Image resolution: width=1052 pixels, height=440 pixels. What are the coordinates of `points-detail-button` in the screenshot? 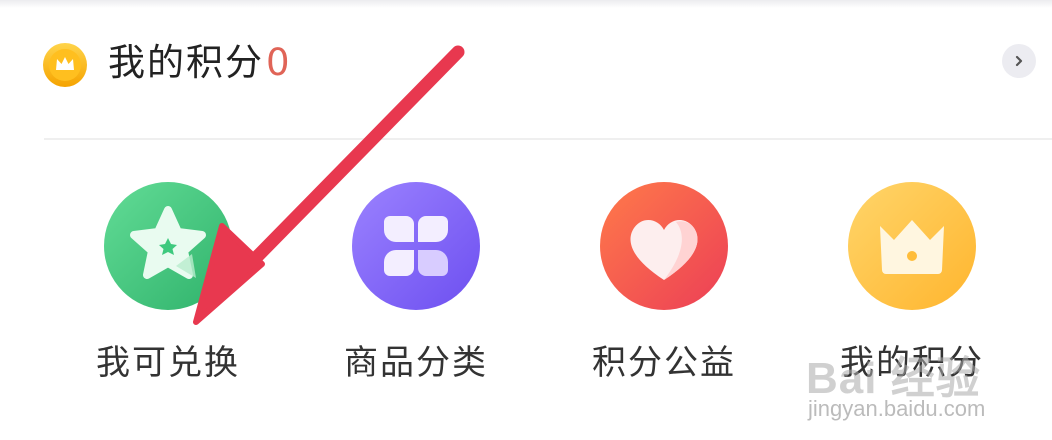 It's located at (1019, 61).